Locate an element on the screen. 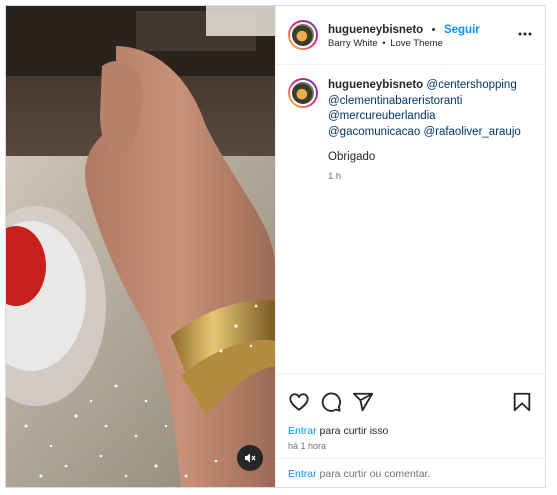 This screenshot has width=557, height=495. caption-username: hugueneybisneto is located at coordinates (375, 85).